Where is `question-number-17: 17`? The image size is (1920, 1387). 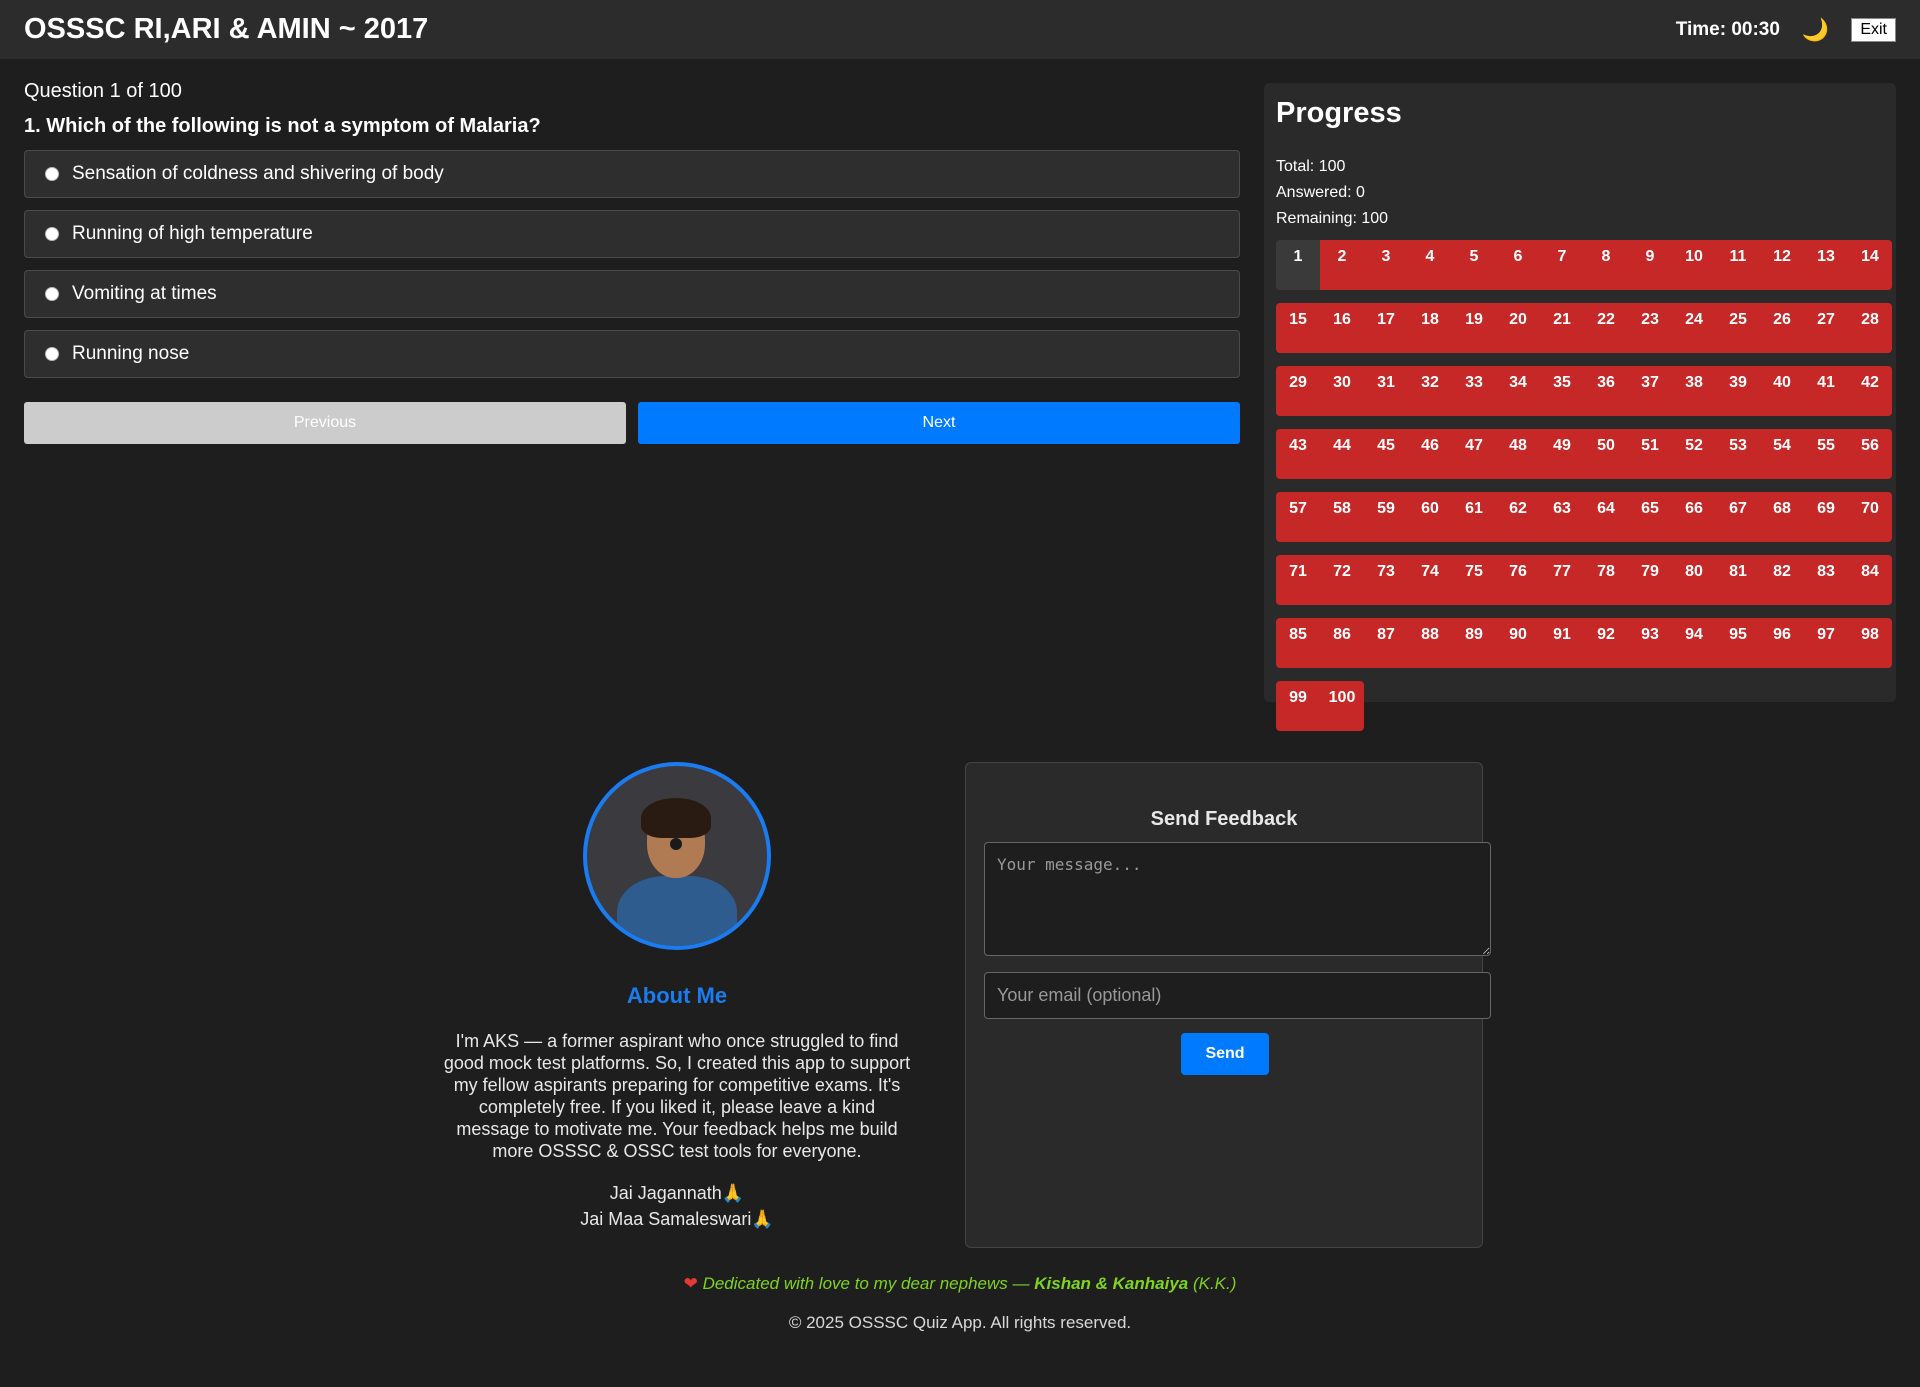 question-number-17: 17 is located at coordinates (1386, 328).